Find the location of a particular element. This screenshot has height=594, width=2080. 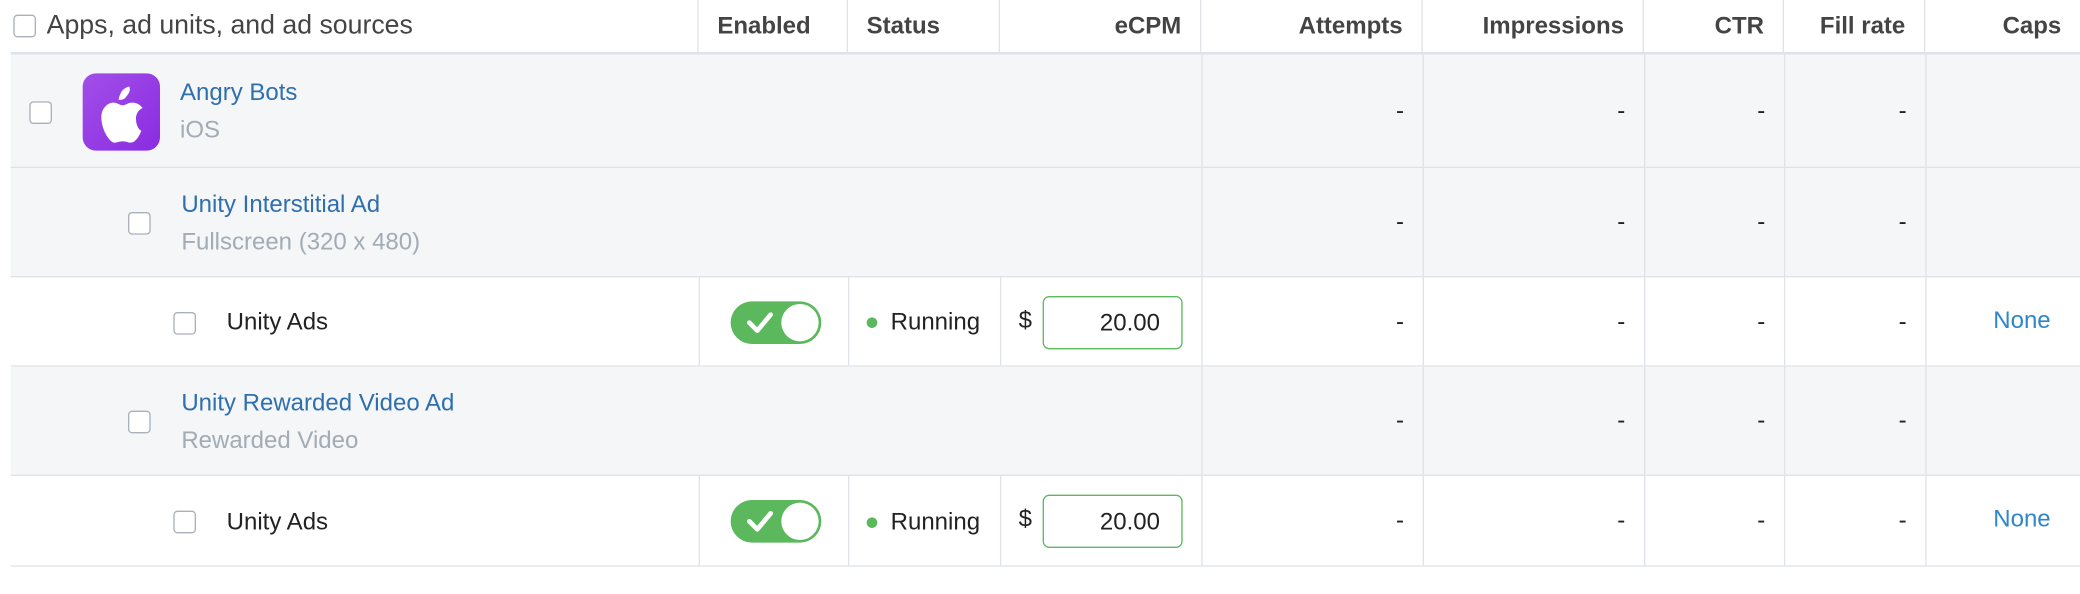

select-all-checkbox is located at coordinates (24, 26).